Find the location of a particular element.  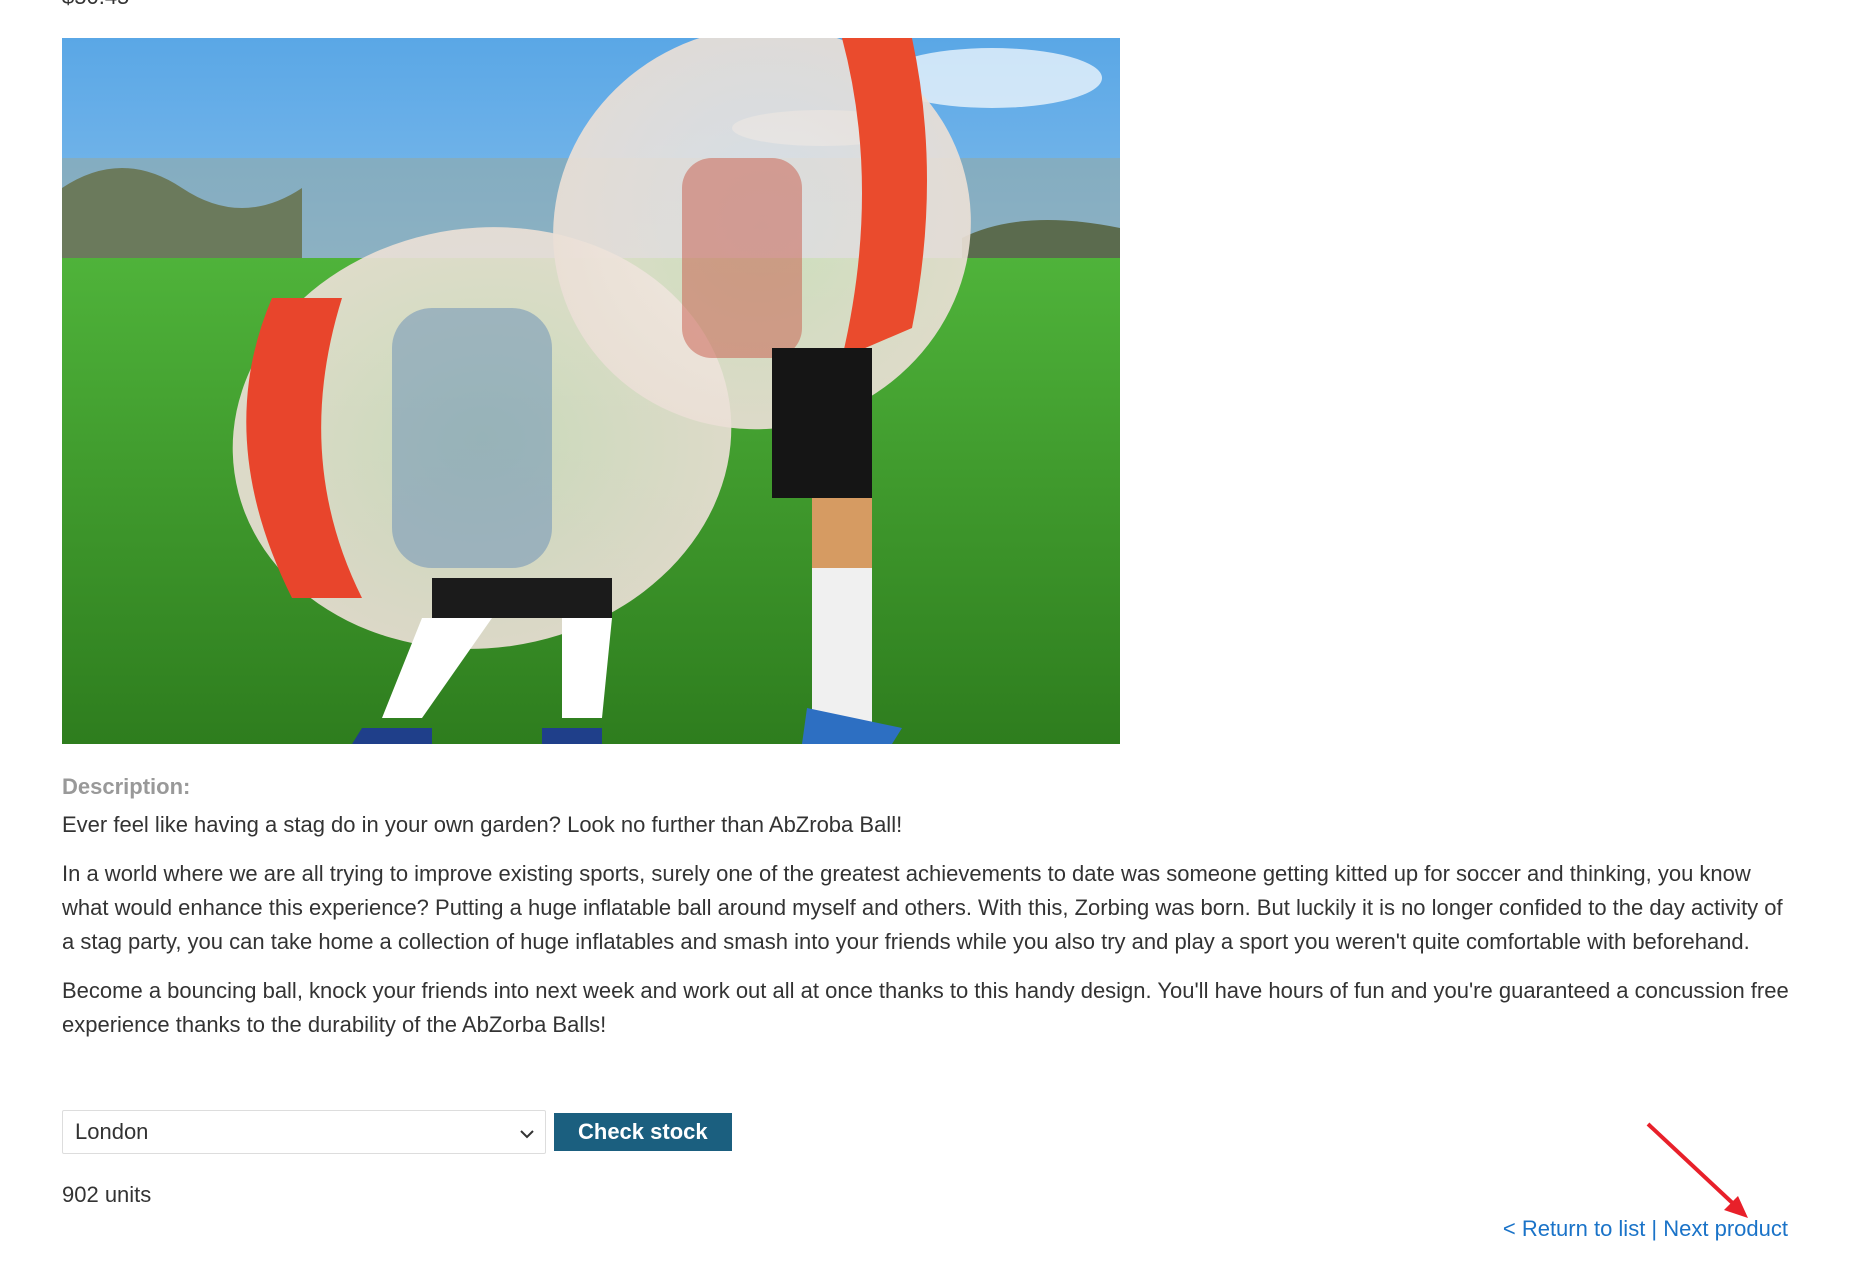

stock-check-form: London Check stock is located at coordinates (397, 1132).